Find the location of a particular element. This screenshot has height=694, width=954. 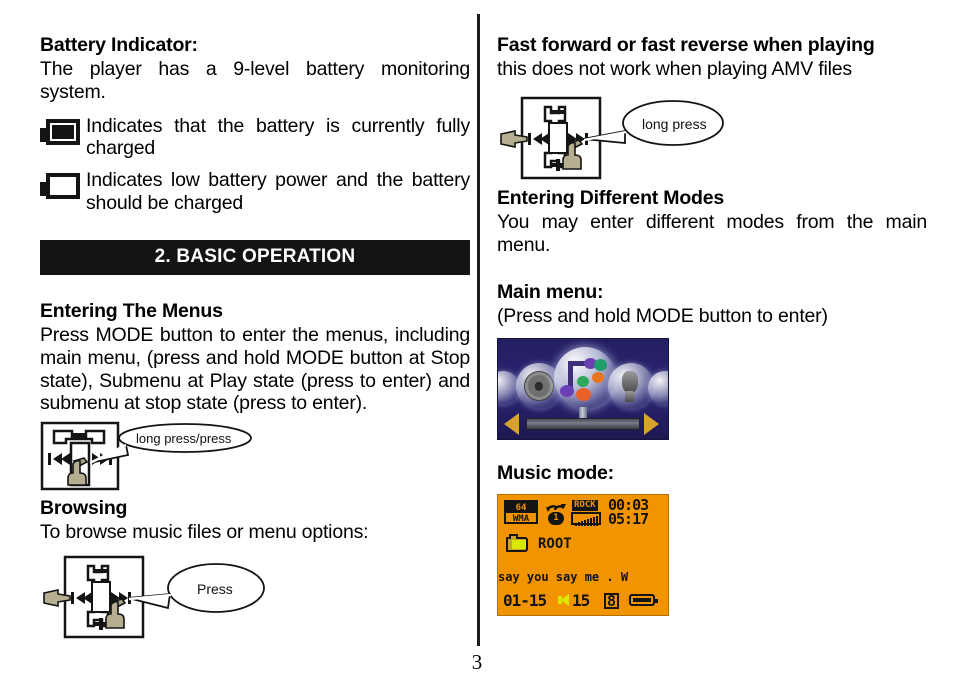

battery-empty-icon is located at coordinates (63, 184).